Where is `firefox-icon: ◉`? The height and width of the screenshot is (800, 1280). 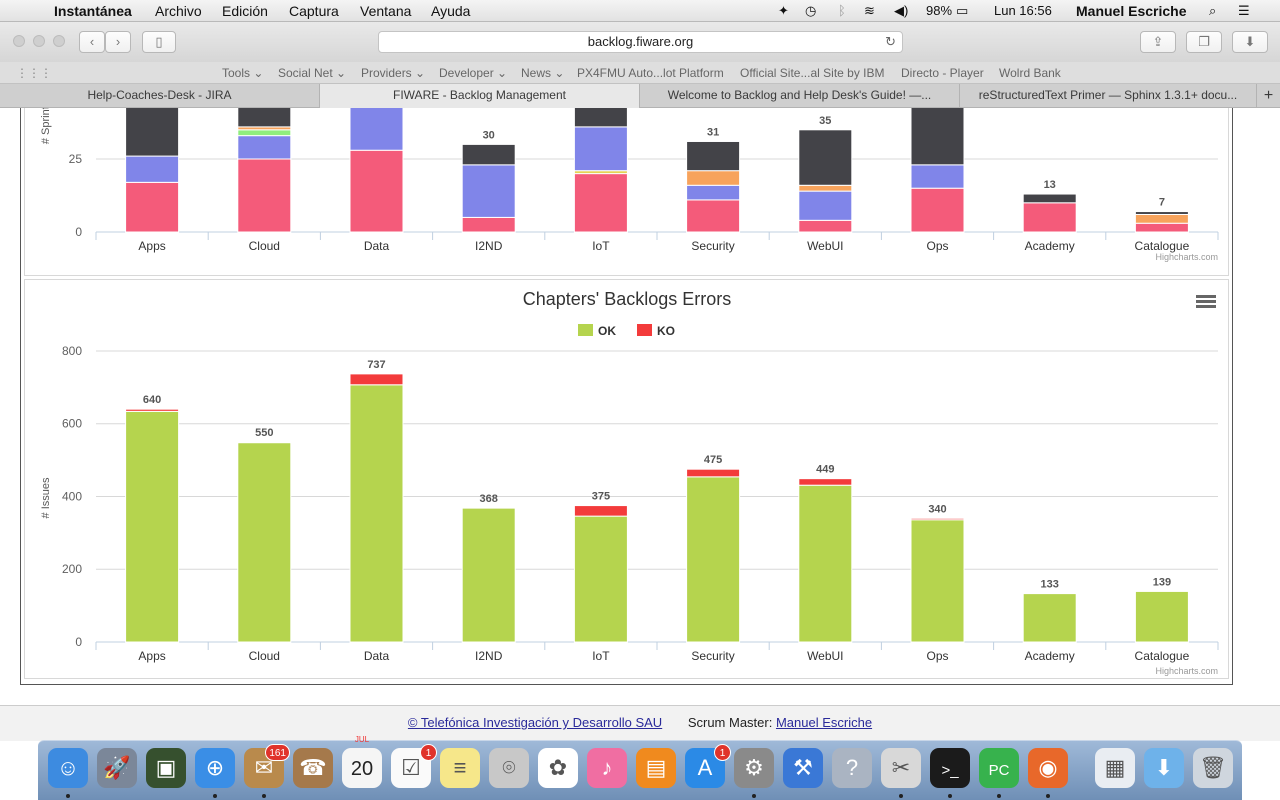
firefox-icon: ◉ is located at coordinates (1048, 768).